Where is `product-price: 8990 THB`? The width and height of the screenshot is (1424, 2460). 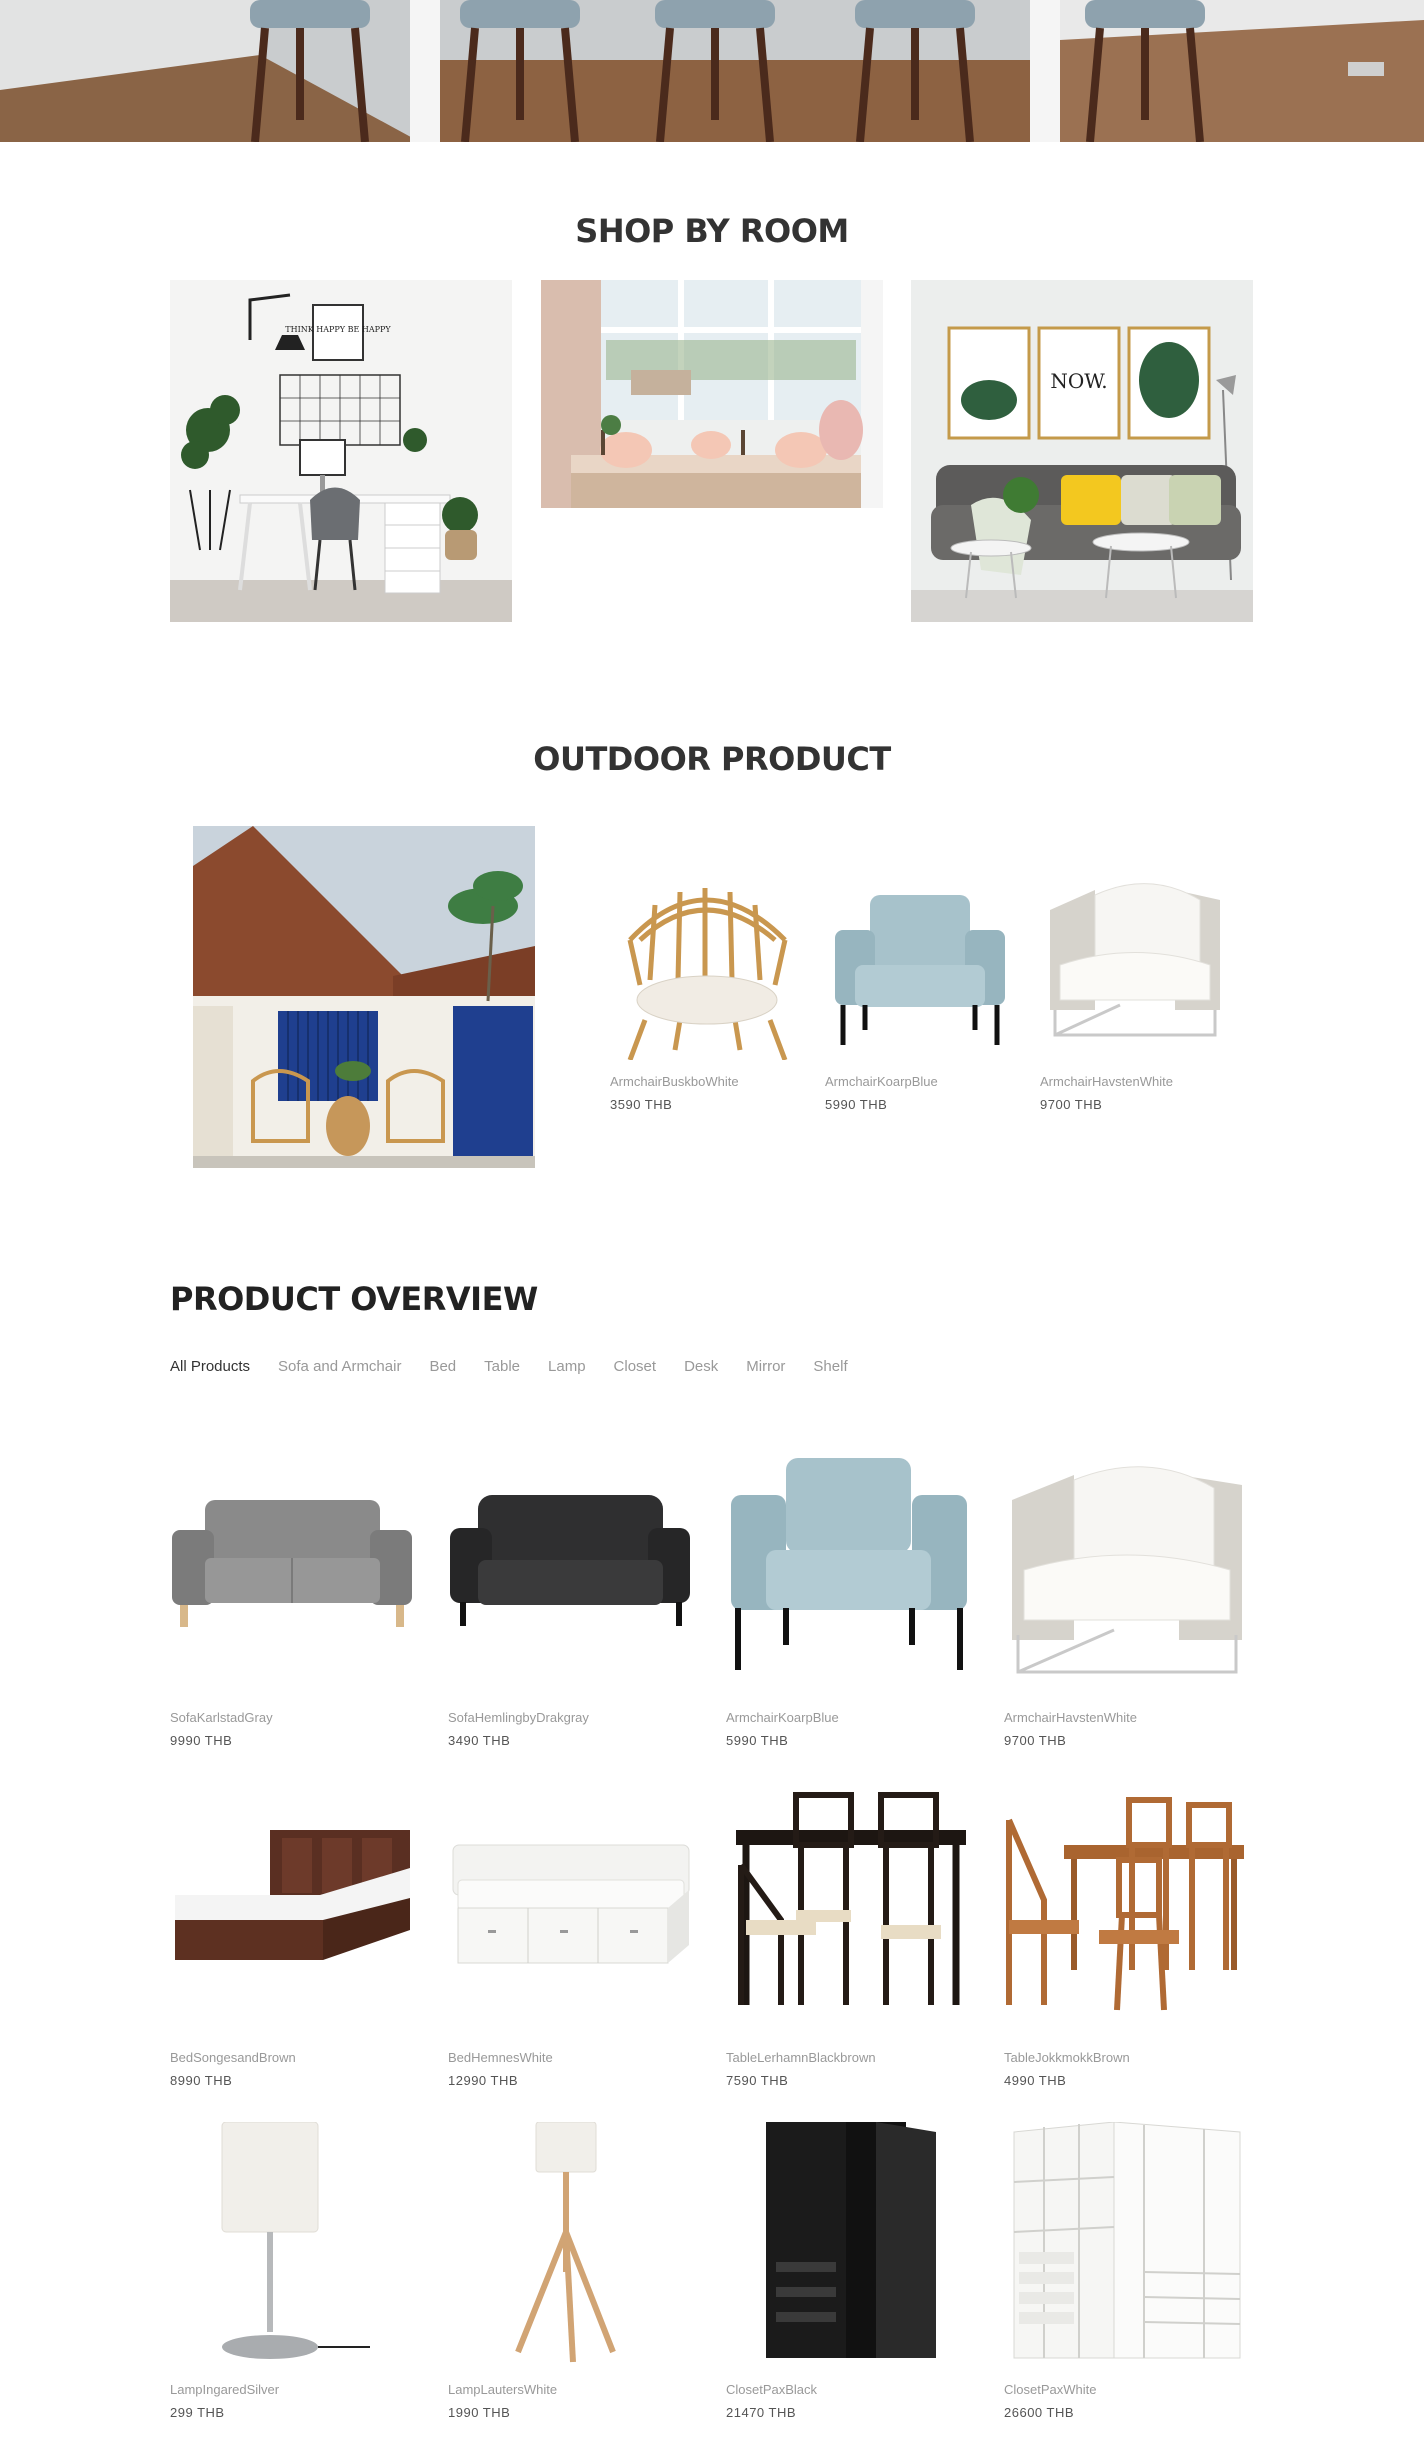
product-price: 8990 THB is located at coordinates (201, 2080).